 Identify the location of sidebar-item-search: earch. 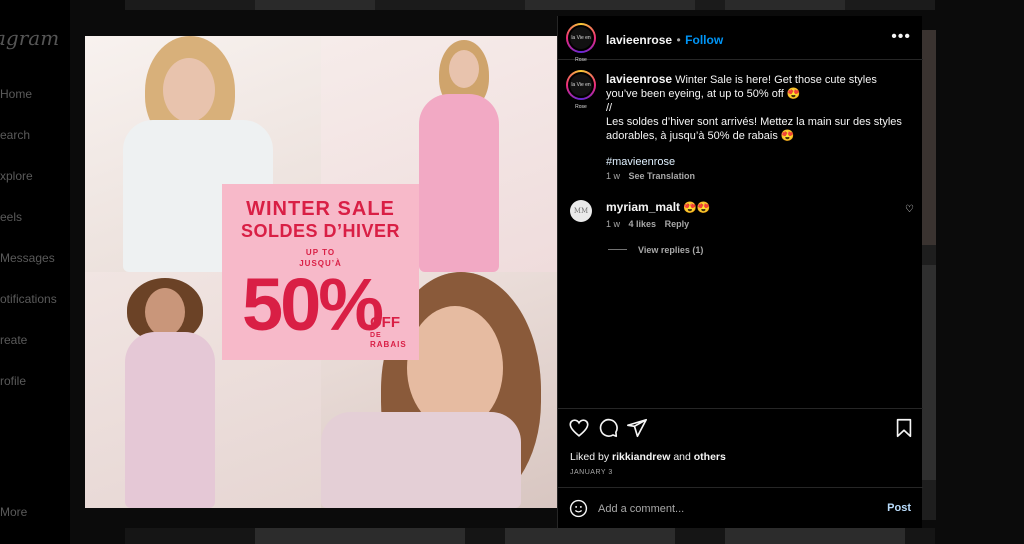
(15, 135).